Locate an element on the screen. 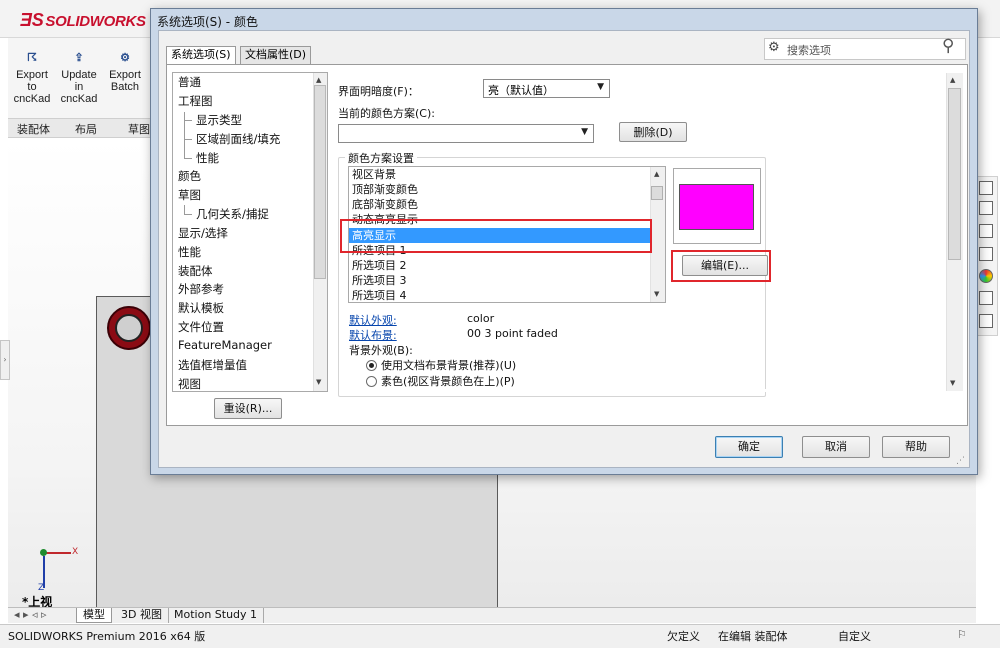 This screenshot has height=648, width=1000. tree-item-area-hatch: 区域剖面线/填充 is located at coordinates (238, 139).